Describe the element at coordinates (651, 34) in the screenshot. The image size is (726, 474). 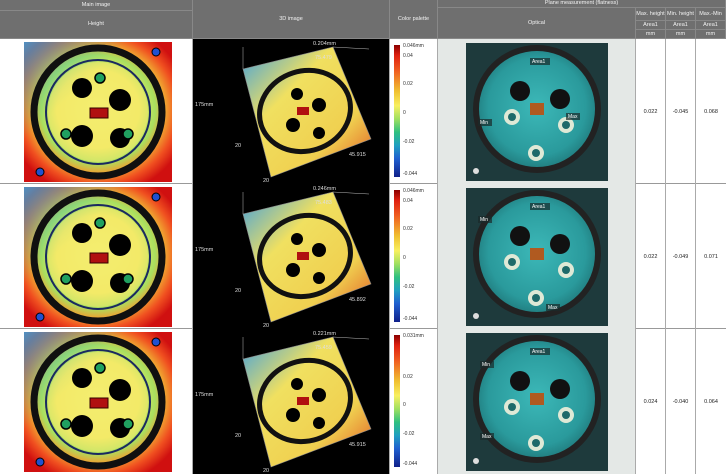
I see `header-max-height-unit: mm` at that location.